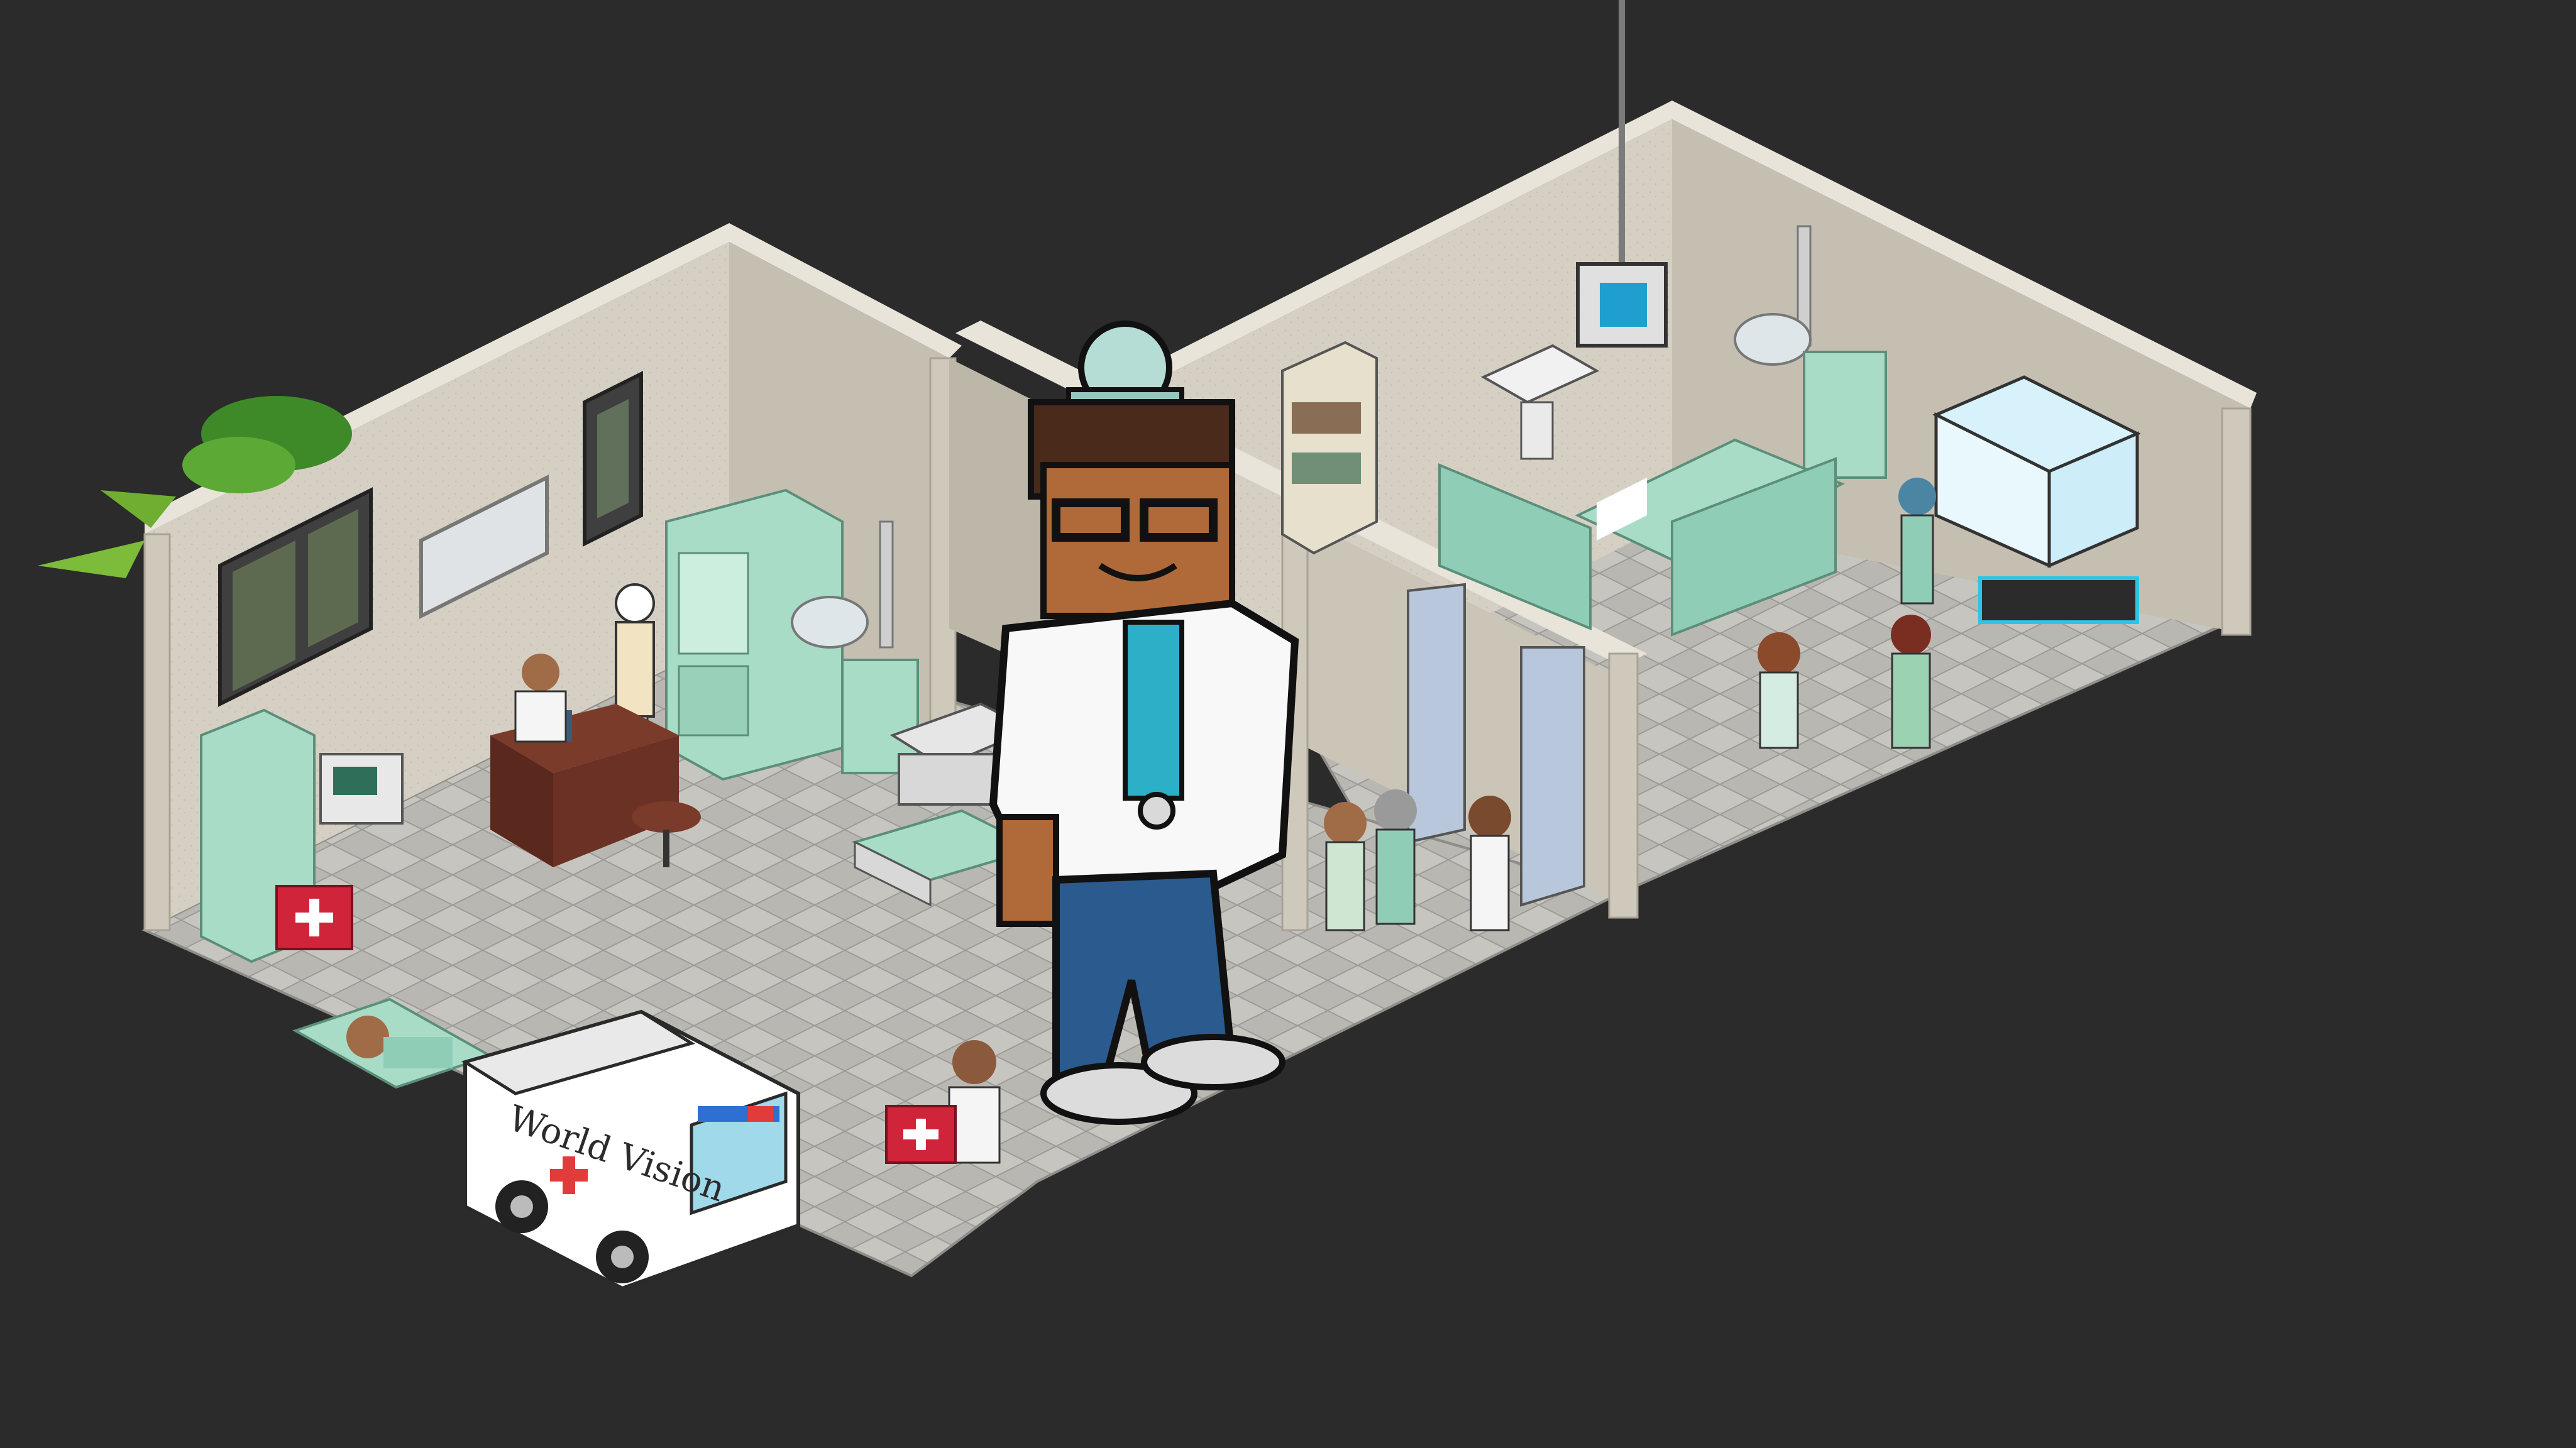 The image size is (2576, 1448). I want to click on door-left, so click(1437, 713).